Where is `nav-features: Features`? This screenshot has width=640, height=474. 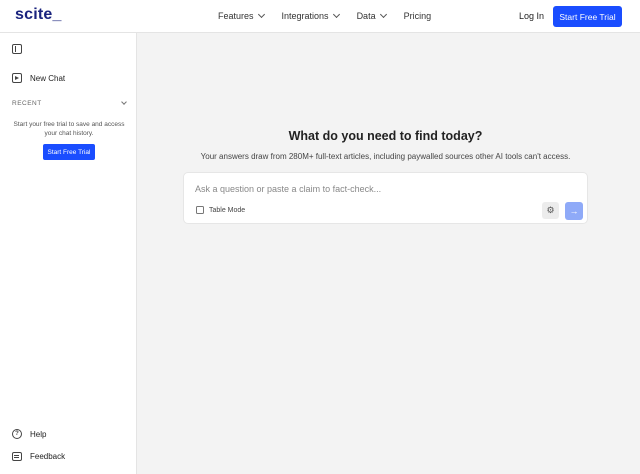 nav-features: Features is located at coordinates (241, 15).